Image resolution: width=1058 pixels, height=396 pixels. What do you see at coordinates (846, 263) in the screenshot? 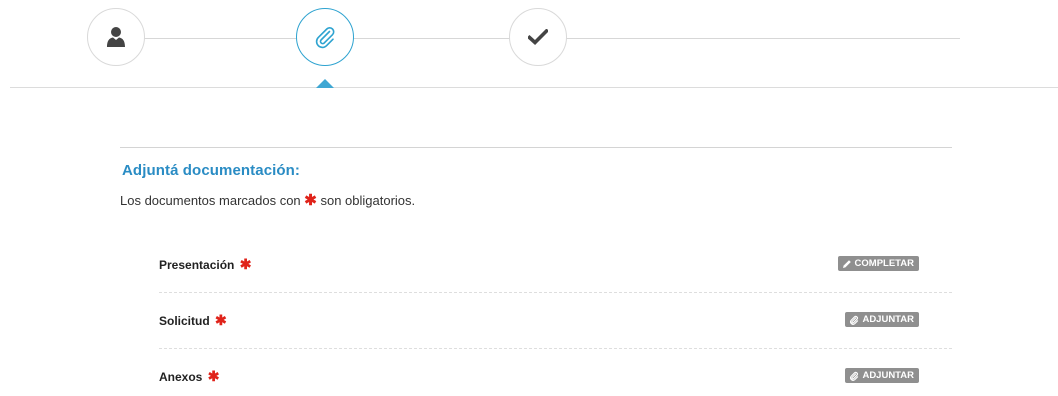
I see `pencil-icon` at bounding box center [846, 263].